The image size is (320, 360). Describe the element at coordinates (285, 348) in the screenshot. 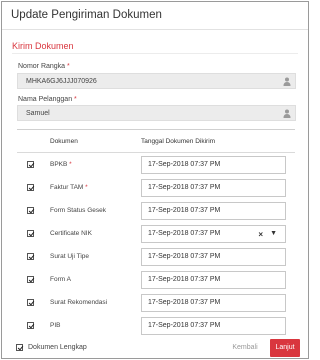

I see `next-button: Lanjut` at that location.